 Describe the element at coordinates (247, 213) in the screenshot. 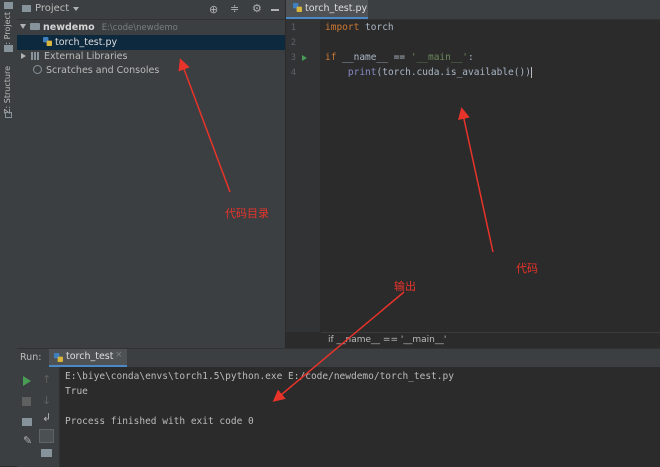

I see `annotation-code-dir: 代码目录` at that location.